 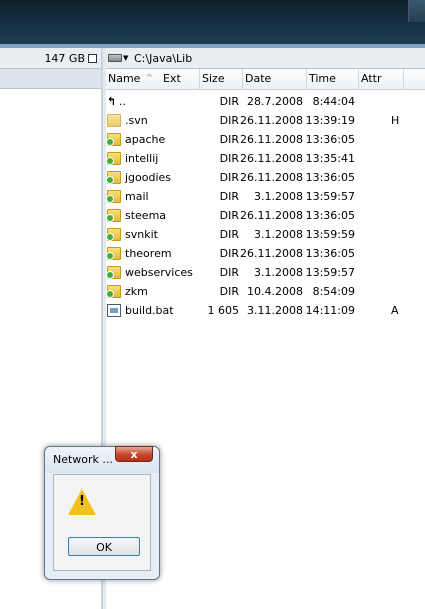 What do you see at coordinates (148, 253) in the screenshot?
I see `file-name: theorem` at bounding box center [148, 253].